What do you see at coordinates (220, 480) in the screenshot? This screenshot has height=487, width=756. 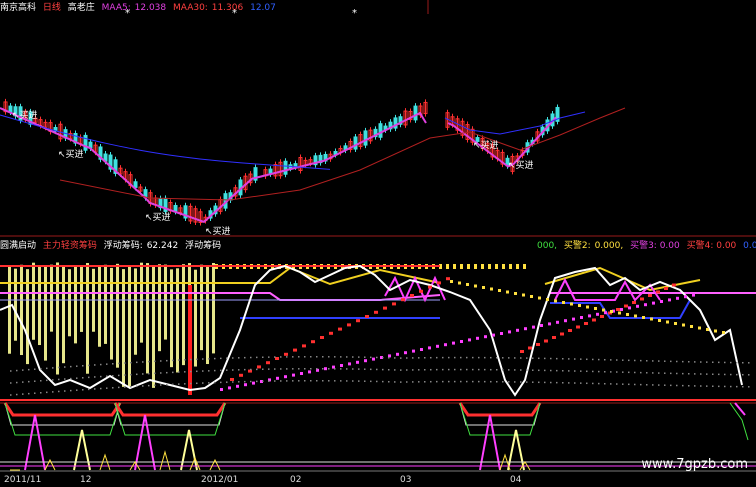 I see `x-tick-label: 2012/01` at bounding box center [220, 480].